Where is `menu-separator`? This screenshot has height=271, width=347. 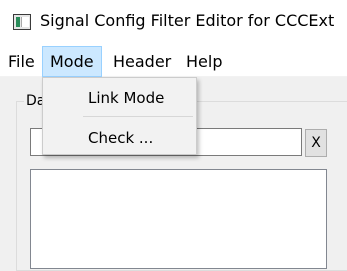
menu-separator is located at coordinates (138, 116).